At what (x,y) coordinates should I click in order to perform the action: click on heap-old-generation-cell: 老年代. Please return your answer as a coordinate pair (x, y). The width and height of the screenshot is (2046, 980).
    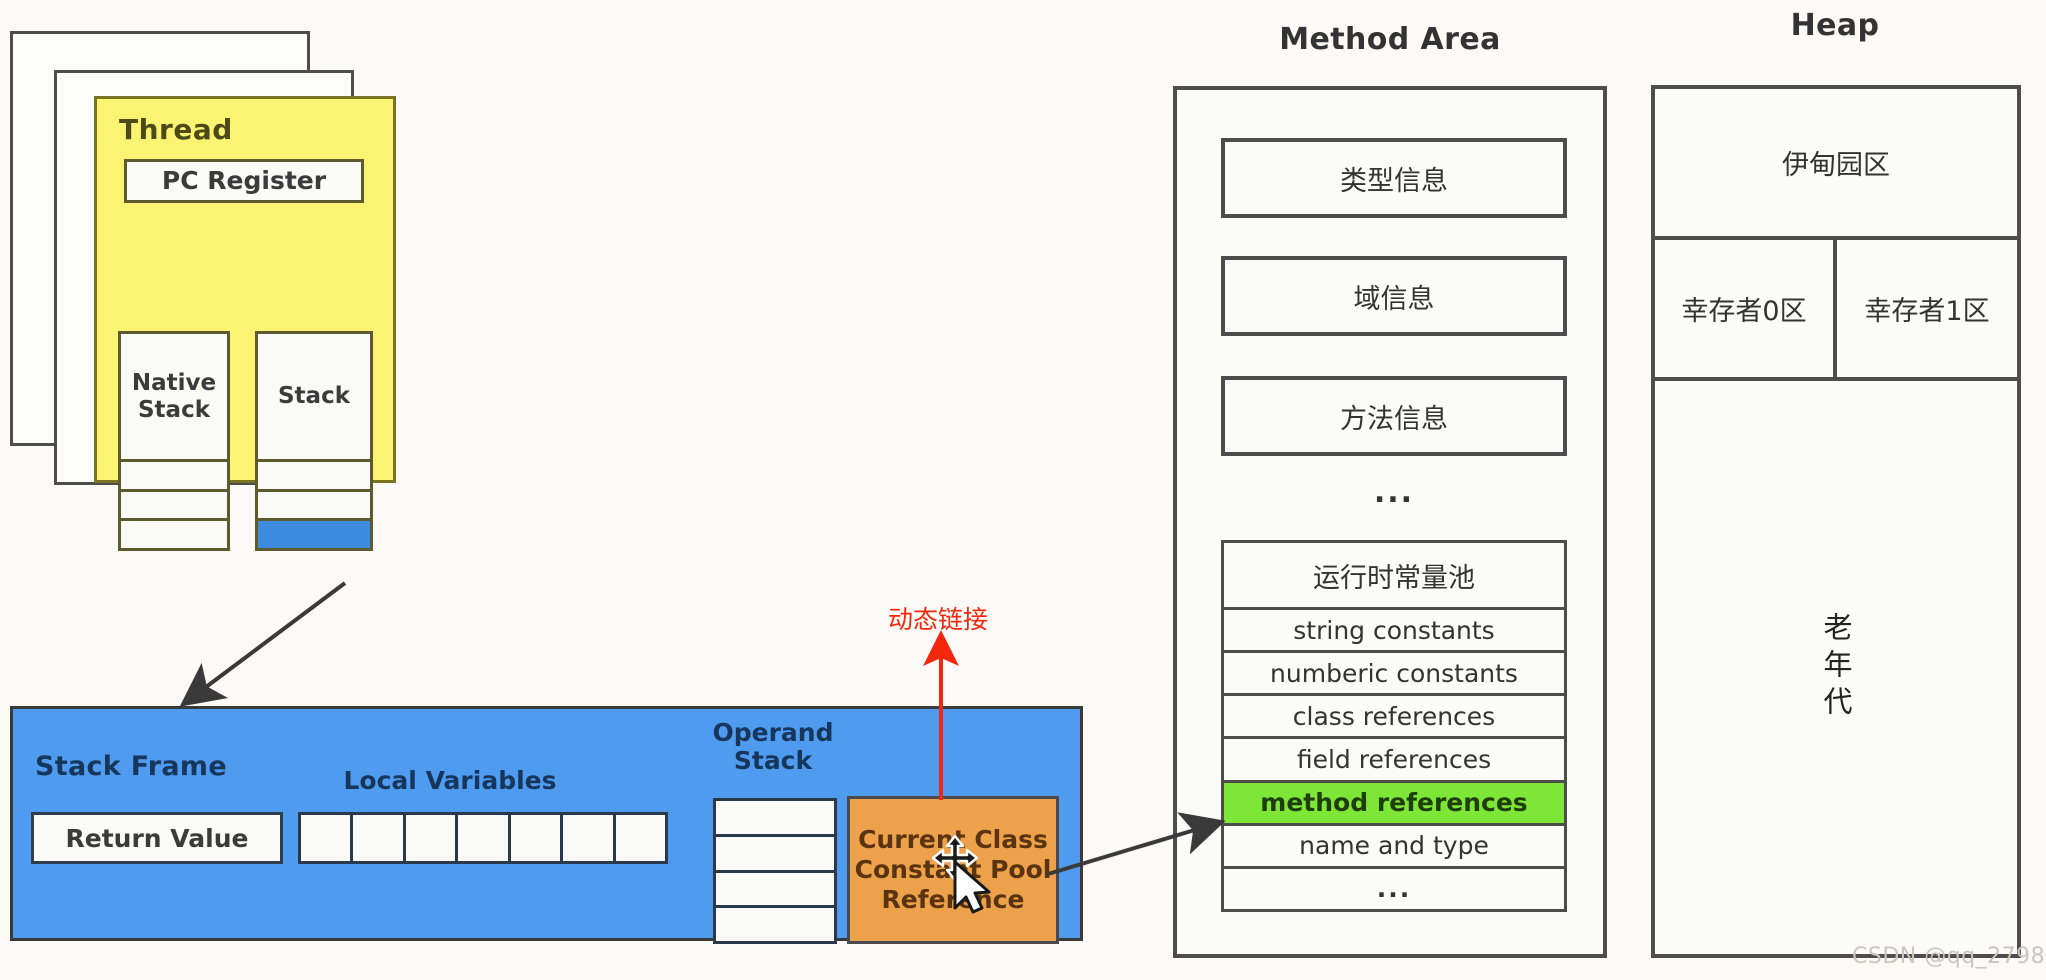
    Looking at the image, I should click on (1836, 667).